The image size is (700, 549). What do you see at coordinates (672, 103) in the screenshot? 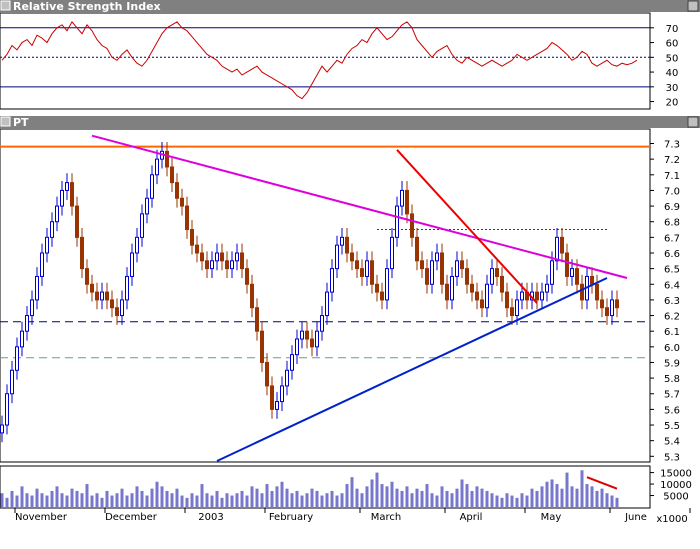
I see `rsi-tick-label: 20` at bounding box center [672, 103].